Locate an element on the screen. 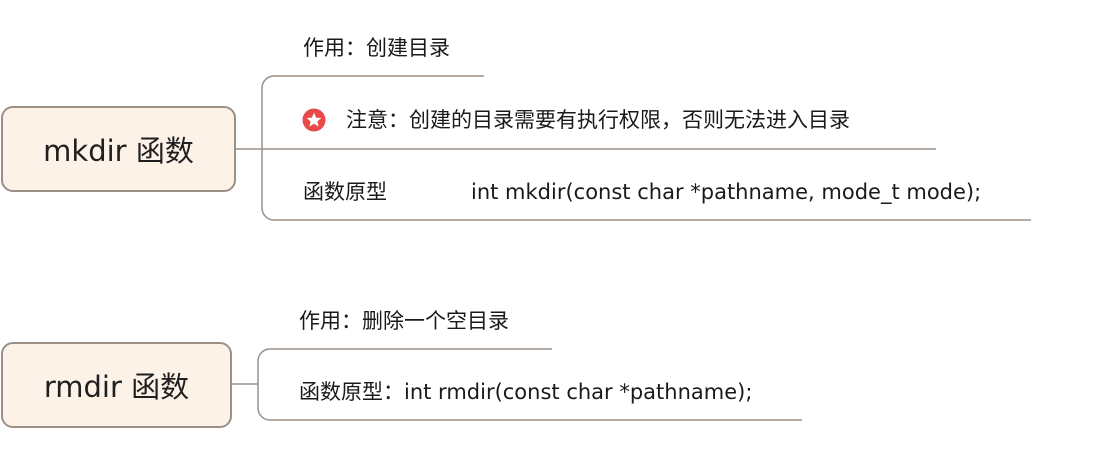 This screenshot has width=1108, height=468. mkdir-purpose: 作用：创建目录 is located at coordinates (376, 48).